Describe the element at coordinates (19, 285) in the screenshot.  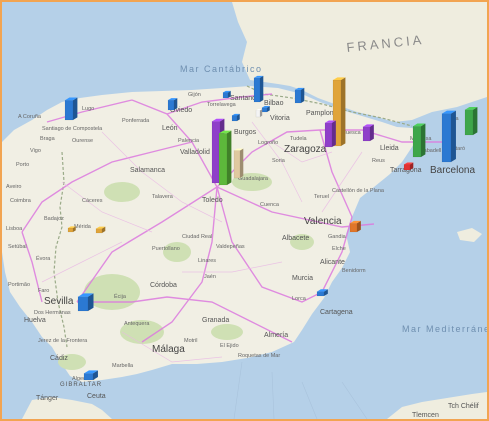
I see `city-label: Portimão` at that location.